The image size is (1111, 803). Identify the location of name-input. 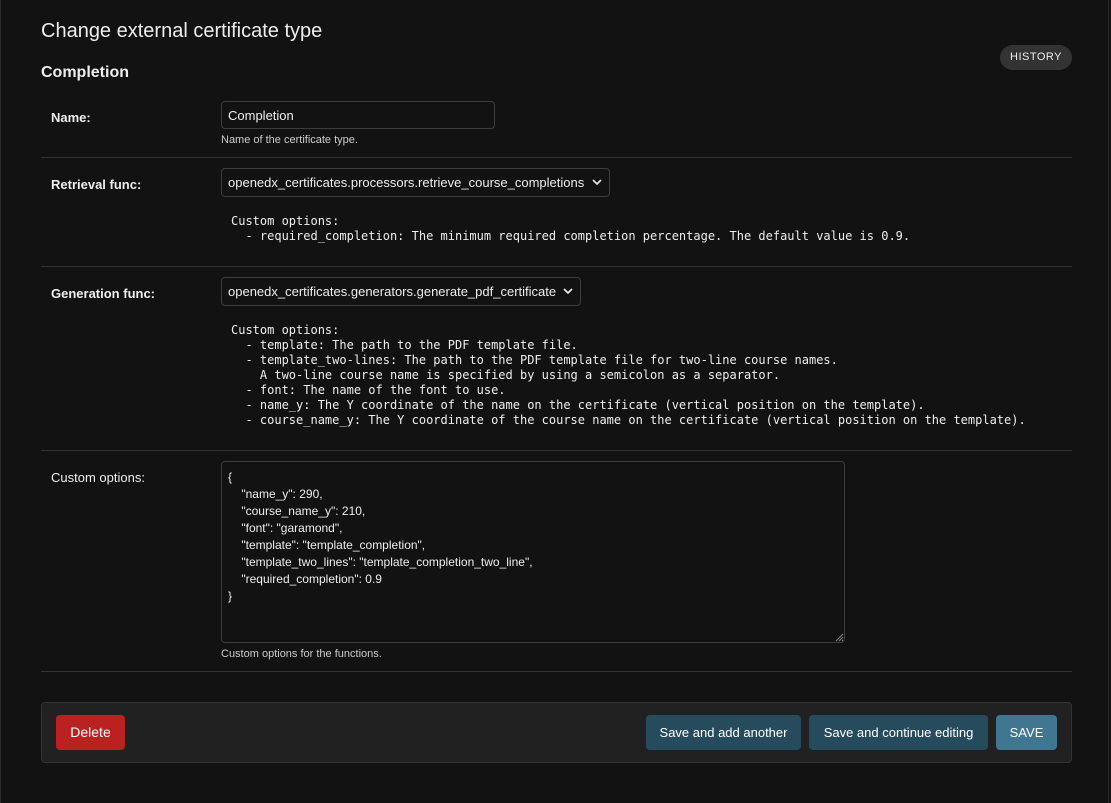
(358, 115).